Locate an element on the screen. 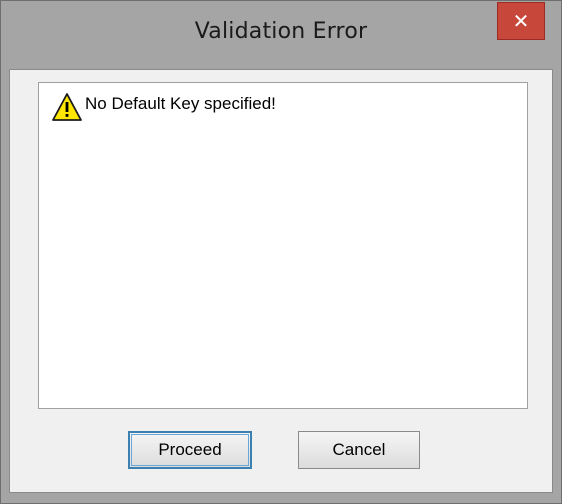 The image size is (562, 504). proceed-button: Proceed is located at coordinates (190, 450).